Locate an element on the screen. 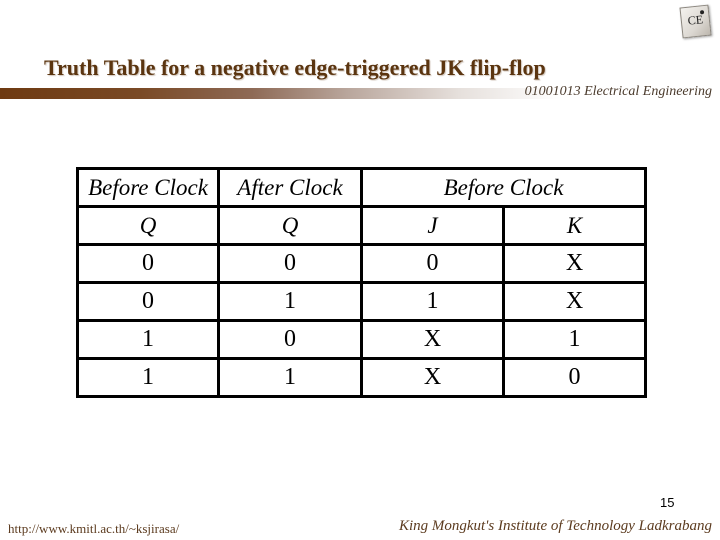 The height and width of the screenshot is (540, 720). table-row: 1 1 X 0 is located at coordinates (361, 377).